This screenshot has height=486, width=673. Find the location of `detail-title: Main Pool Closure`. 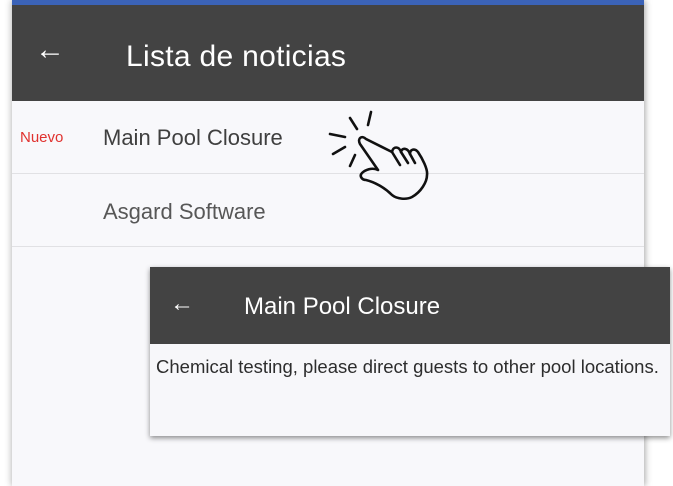

detail-title: Main Pool Closure is located at coordinates (342, 306).